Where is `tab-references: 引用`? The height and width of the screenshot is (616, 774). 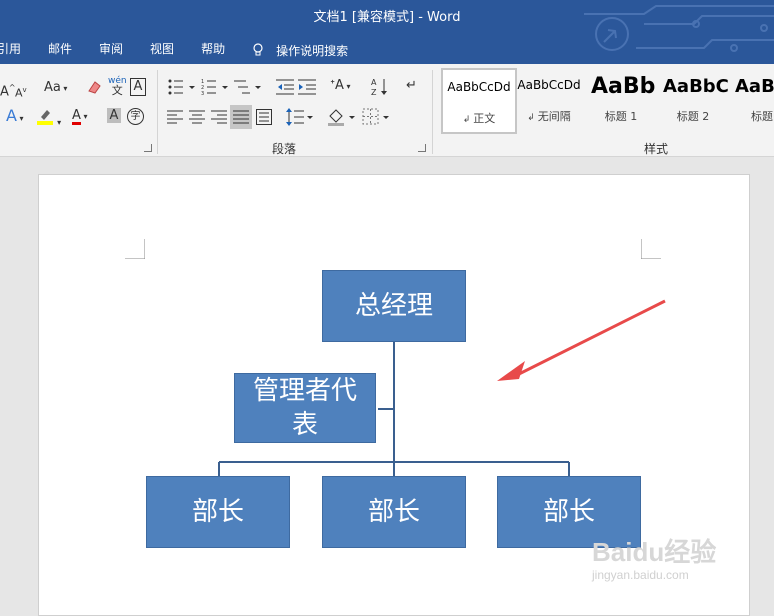
tab-references: 引用 is located at coordinates (10, 50).